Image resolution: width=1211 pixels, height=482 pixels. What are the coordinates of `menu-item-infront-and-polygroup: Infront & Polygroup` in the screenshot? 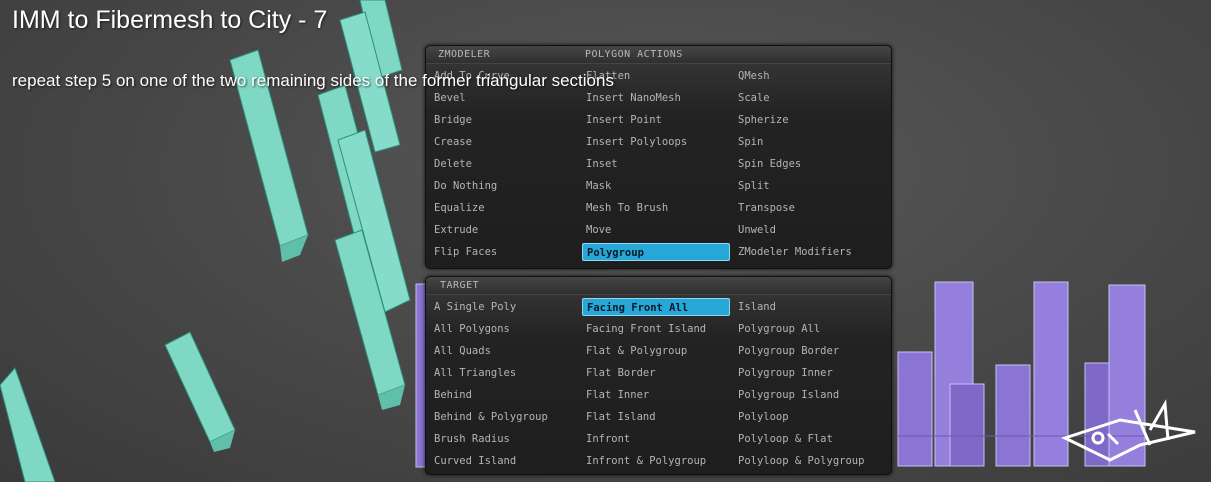 It's located at (656, 461).